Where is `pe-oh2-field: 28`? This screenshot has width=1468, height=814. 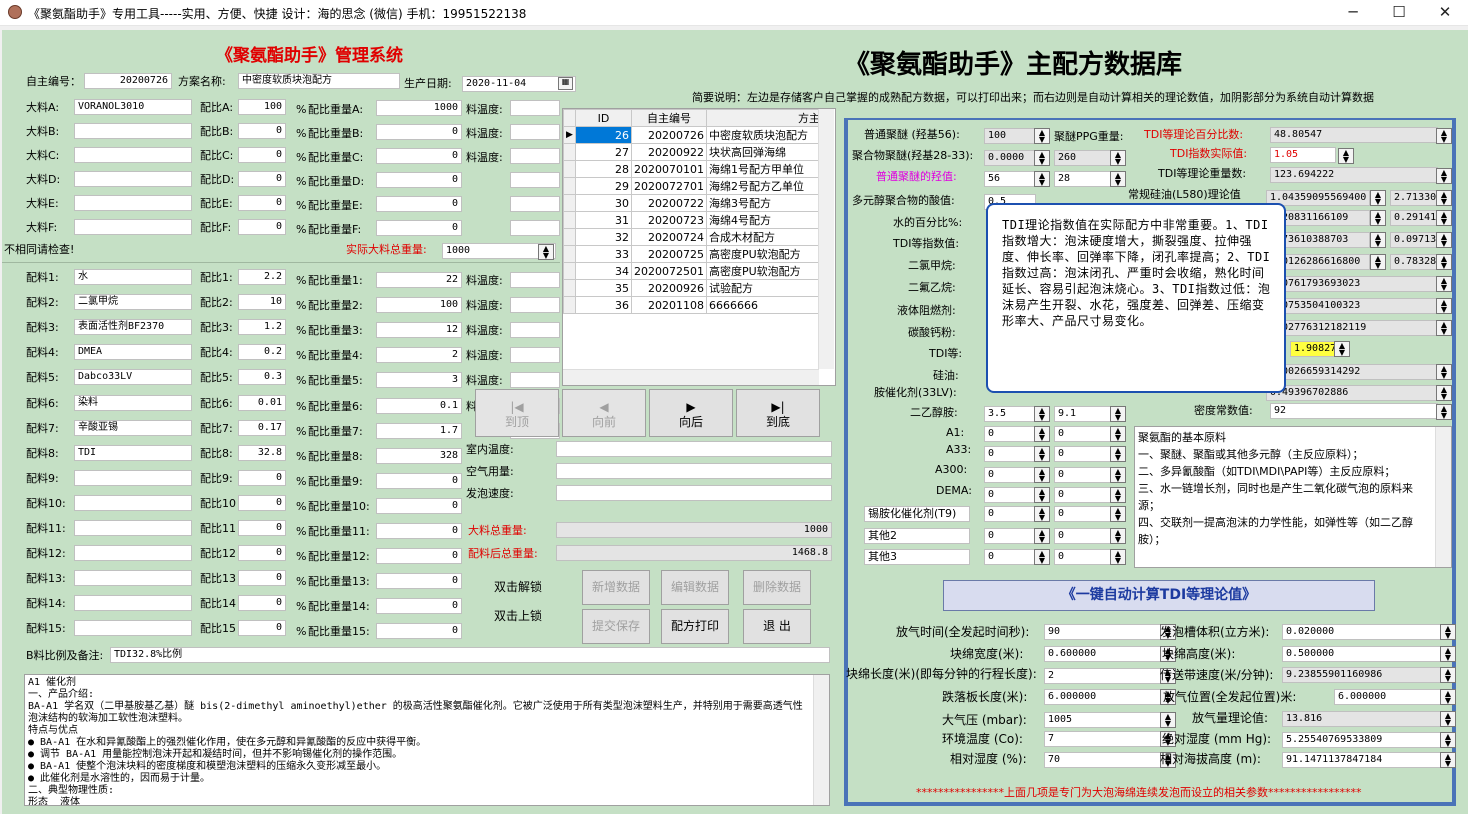
pe-oh2-field: 28 is located at coordinates (1084, 179).